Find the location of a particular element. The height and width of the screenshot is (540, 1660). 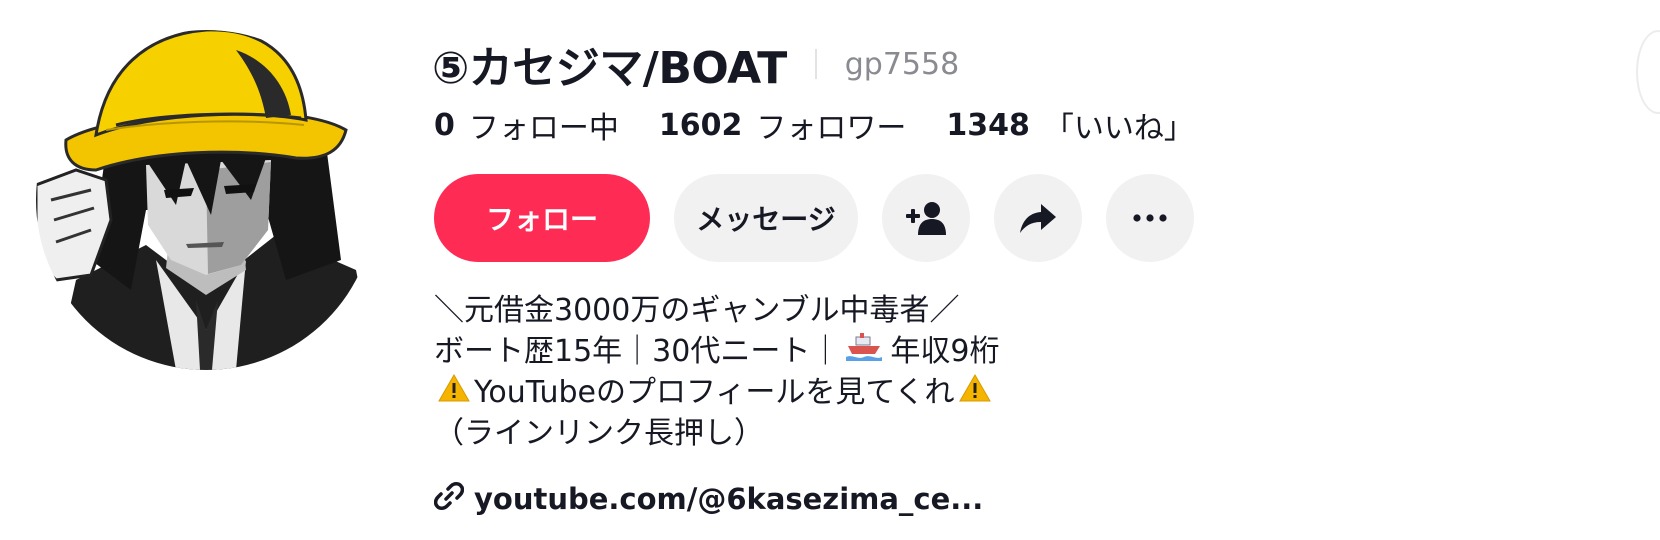

share-icon is located at coordinates (1038, 218).